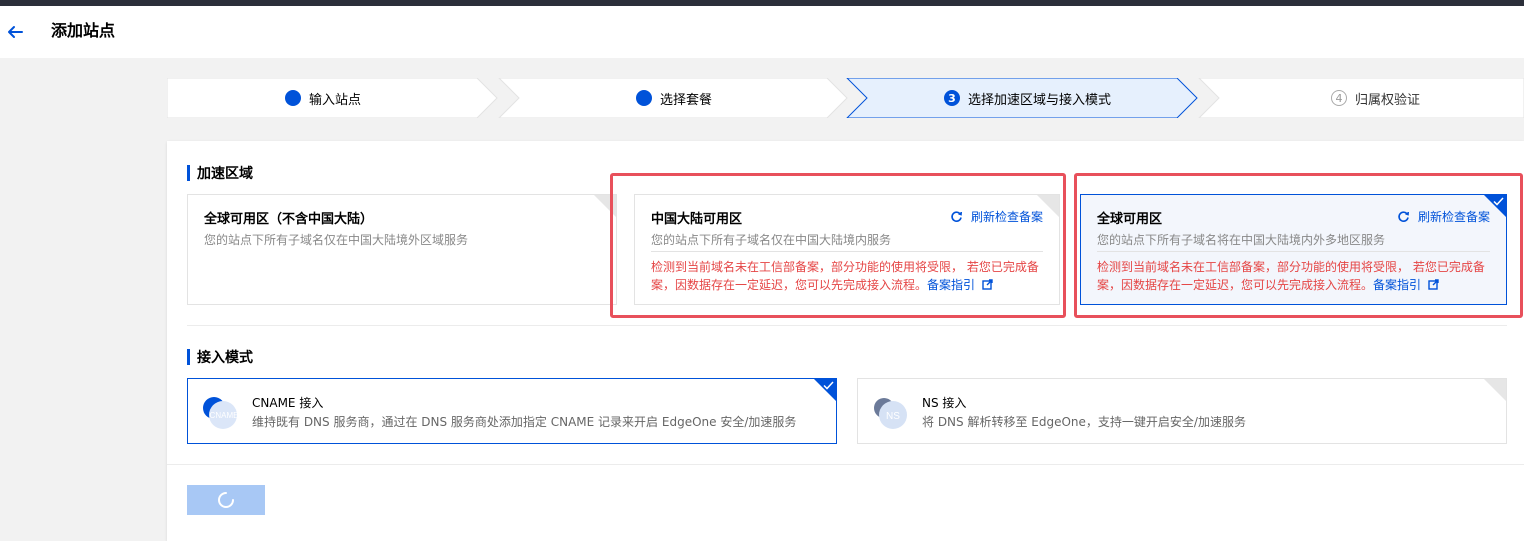  What do you see at coordinates (83, 30) in the screenshot?
I see `page-title: 添加站点` at bounding box center [83, 30].